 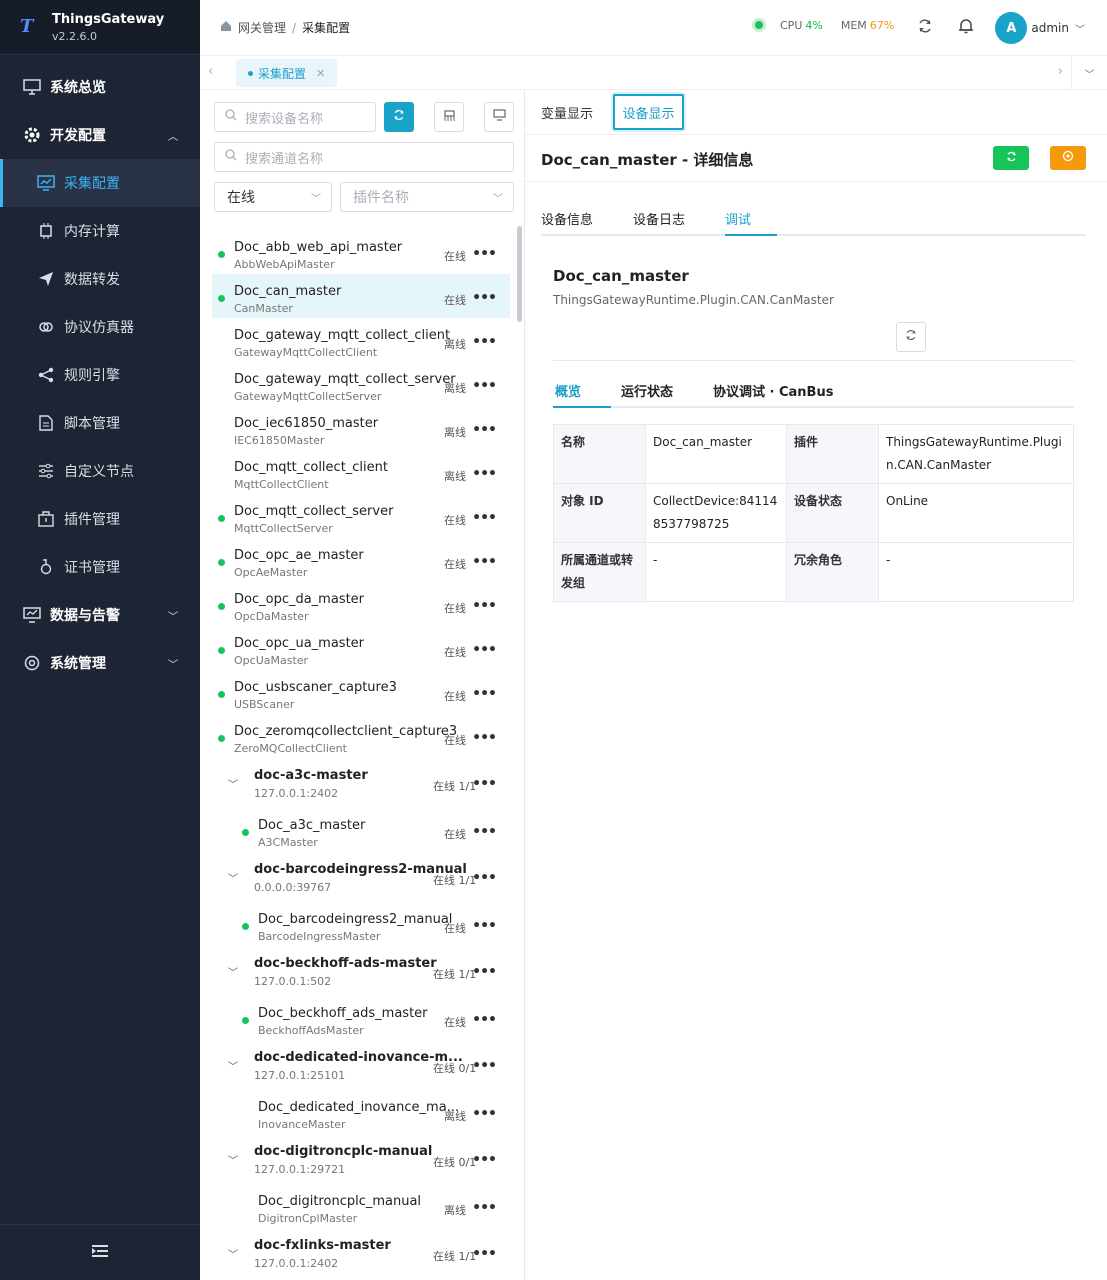 I want to click on sidebar-item-memory-calc: 内存计算, so click(x=100, y=231).